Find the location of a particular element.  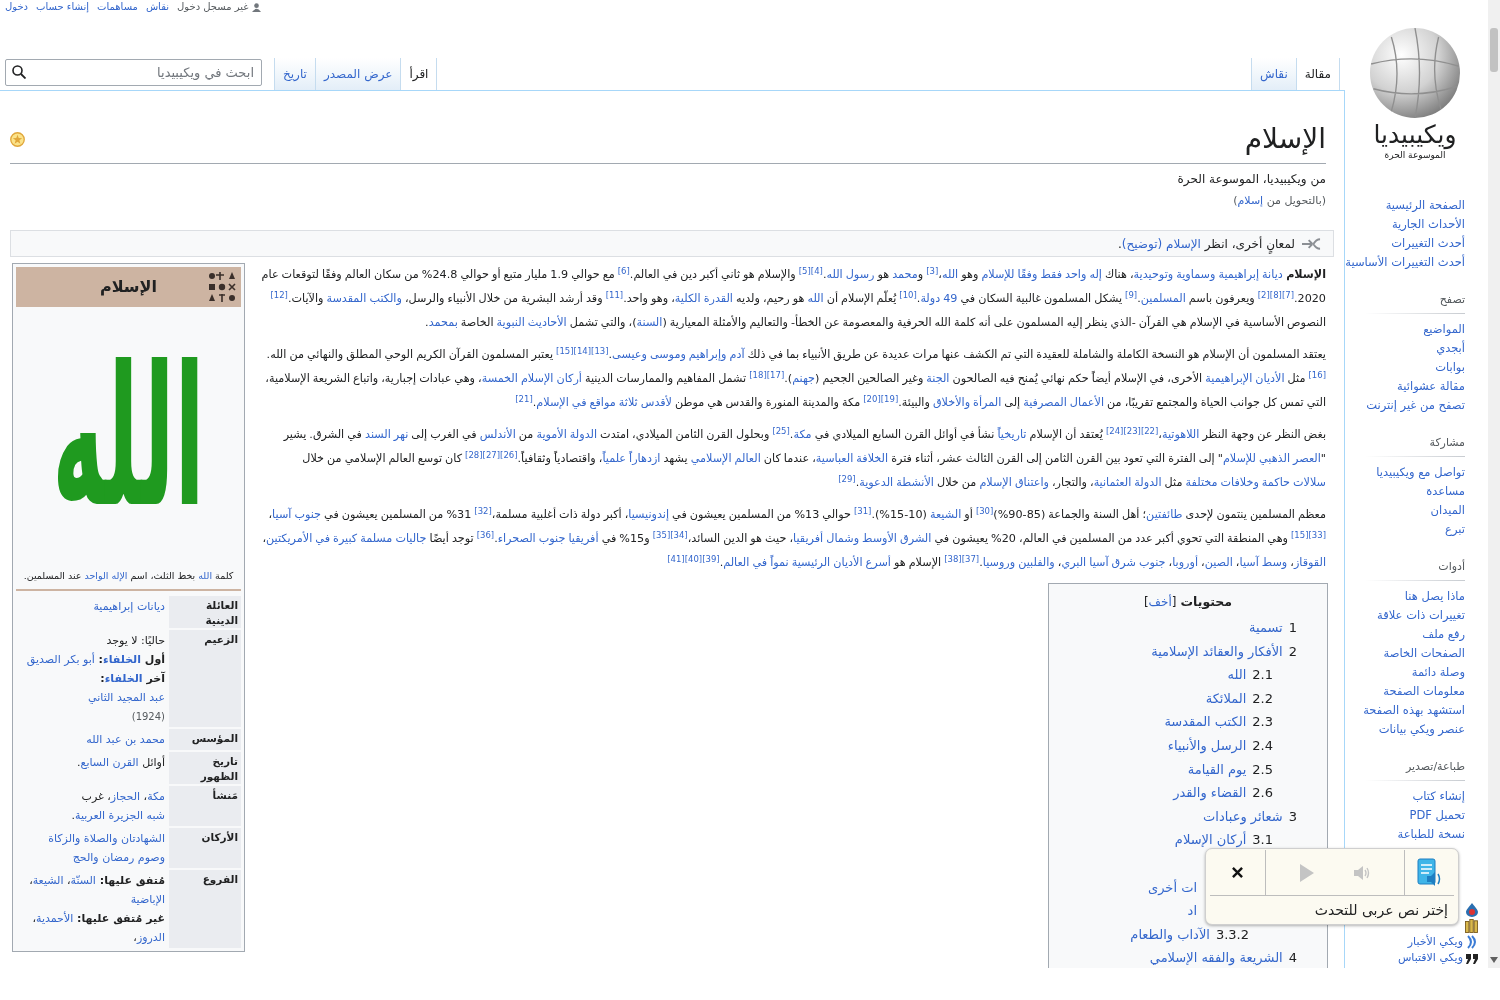

infobox-link: عبد المجيد الثاني is located at coordinates (126, 697).